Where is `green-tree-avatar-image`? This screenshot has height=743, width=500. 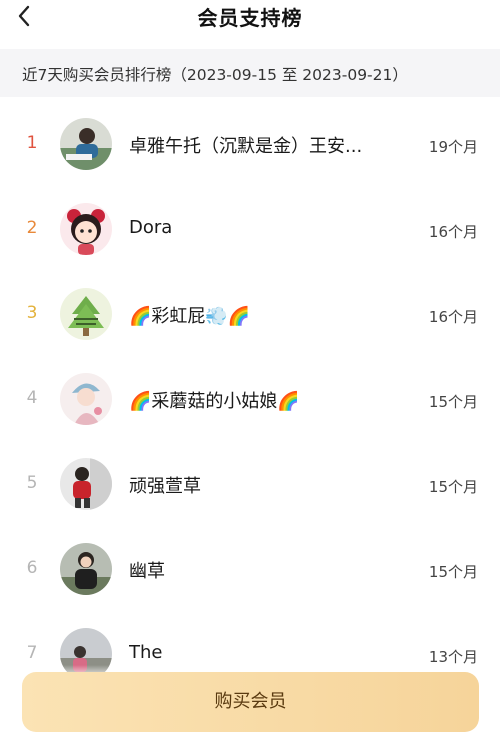 green-tree-avatar-image is located at coordinates (86, 314).